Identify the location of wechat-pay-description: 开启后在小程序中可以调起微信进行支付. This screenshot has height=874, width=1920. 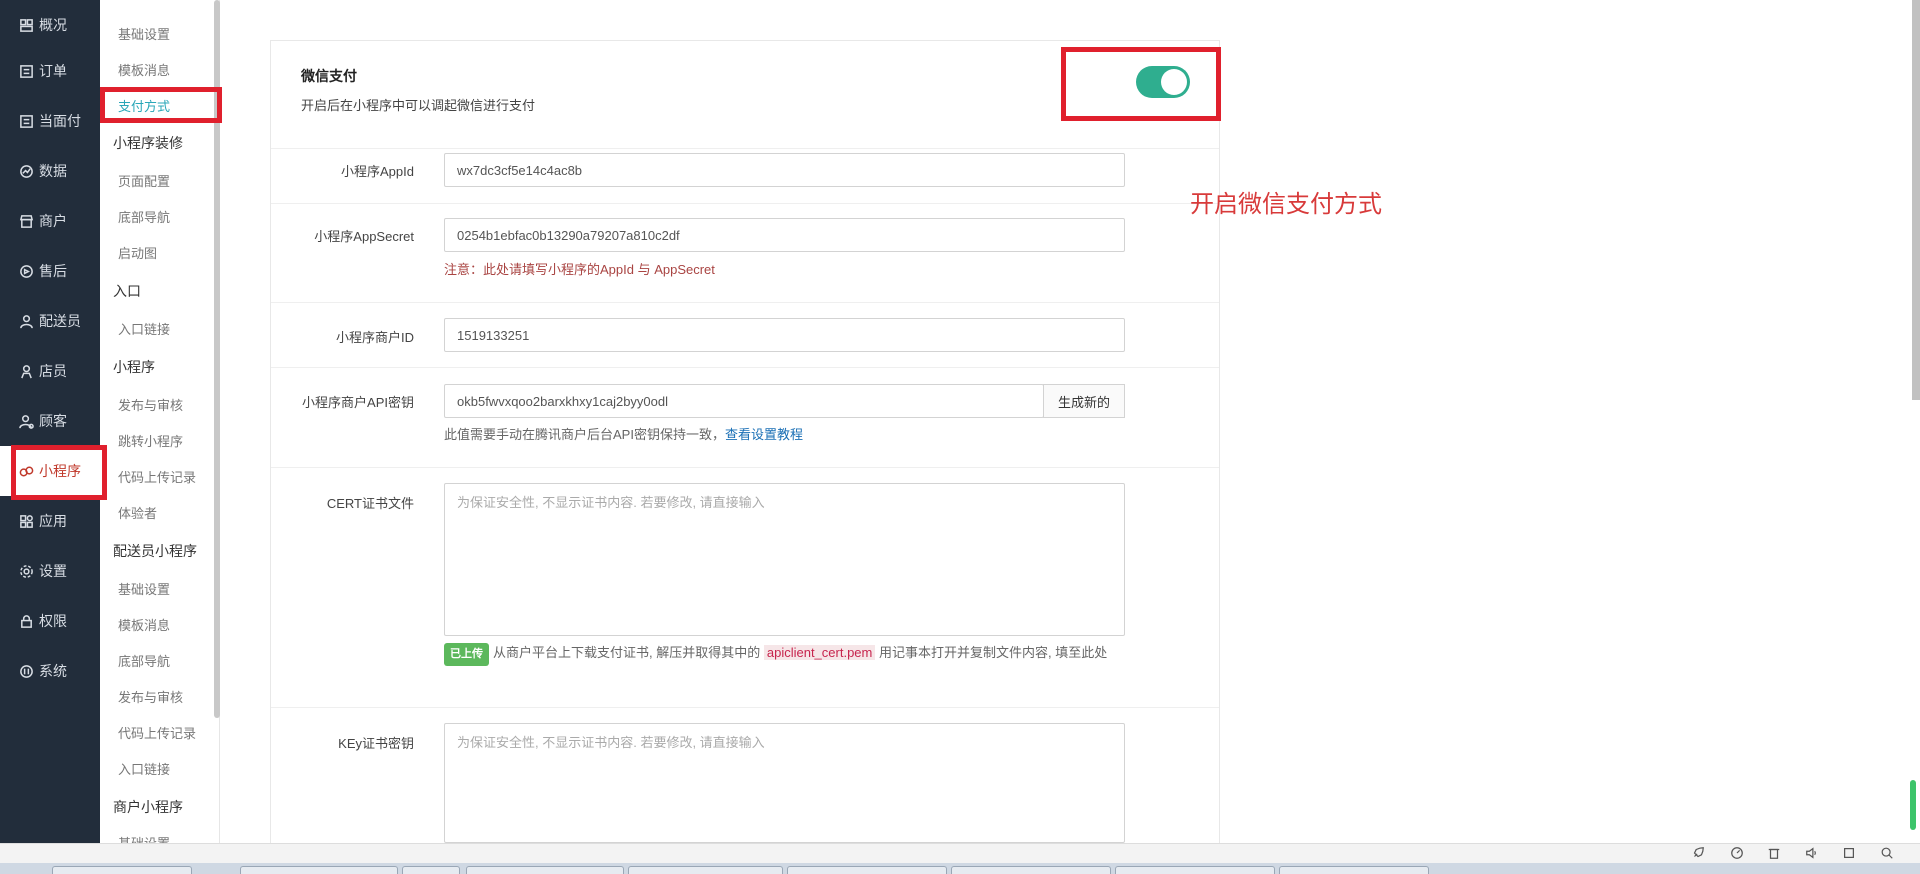
(418, 105).